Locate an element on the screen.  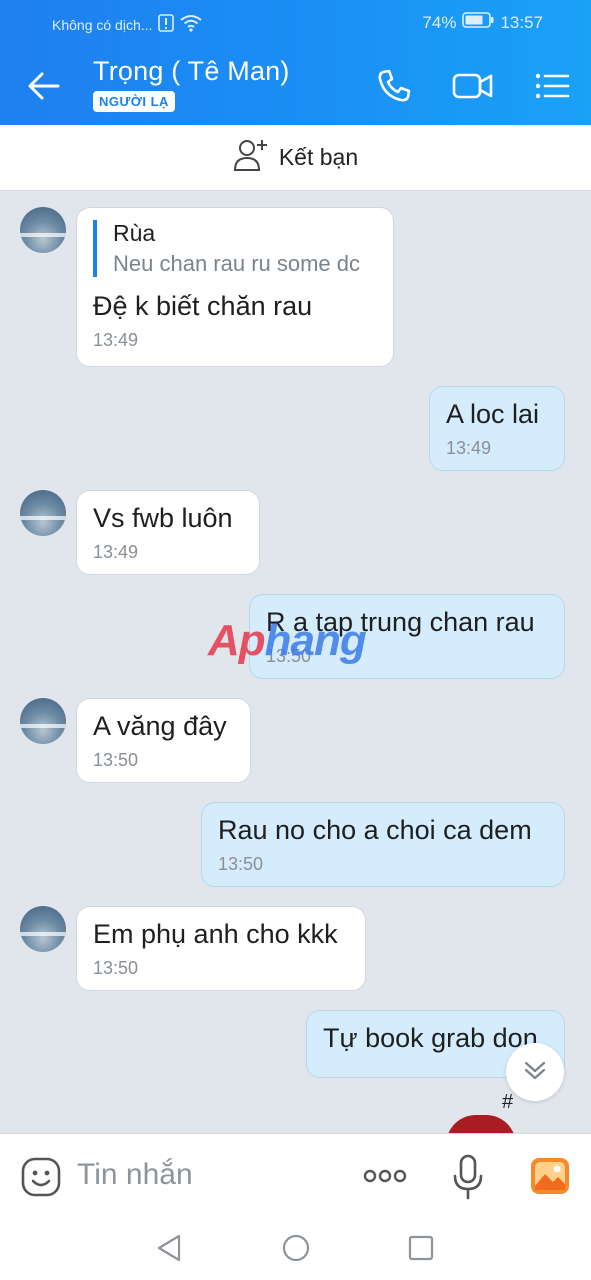
chat-header: Trọng ( Tê Man) NGƯỜI LẠ is located at coordinates (295, 85).